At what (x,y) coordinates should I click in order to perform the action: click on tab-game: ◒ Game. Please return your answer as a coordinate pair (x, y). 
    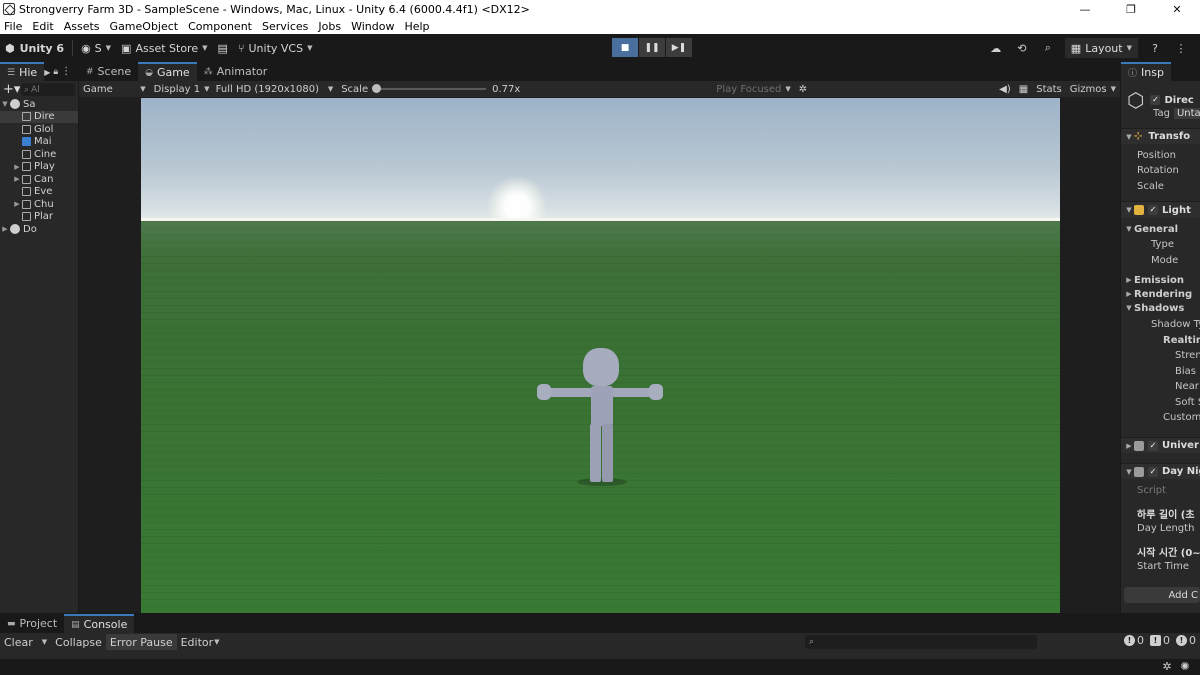
    Looking at the image, I should click on (167, 71).